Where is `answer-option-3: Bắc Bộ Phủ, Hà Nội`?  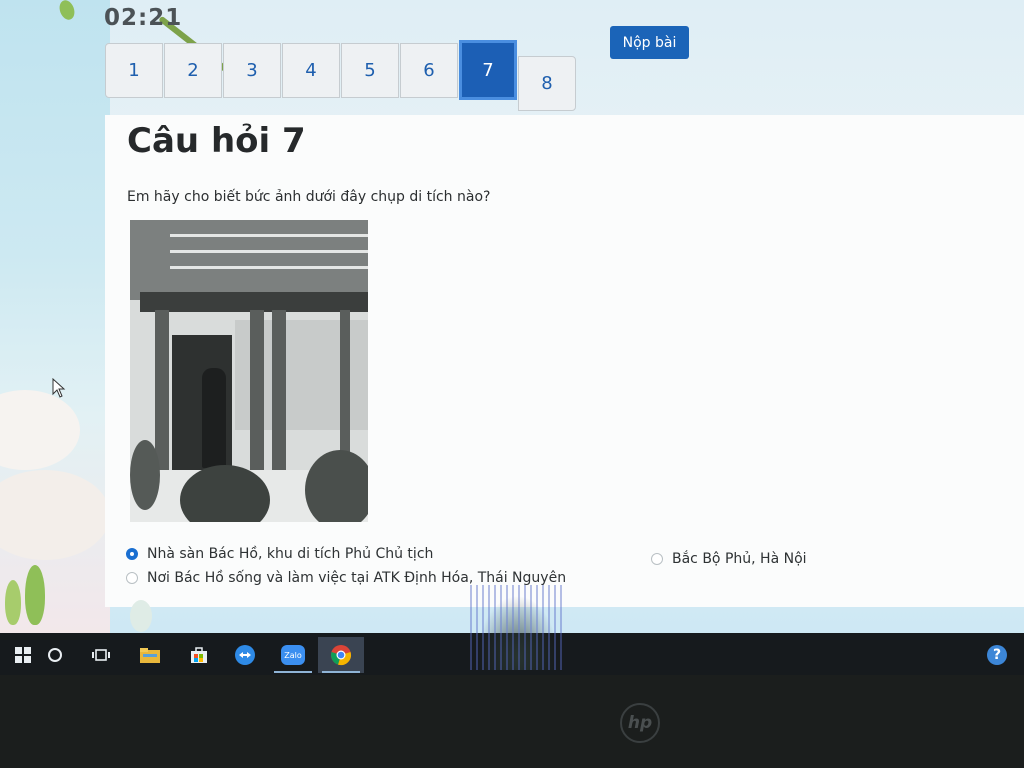 answer-option-3: Bắc Bộ Phủ, Hà Nội is located at coordinates (729, 559).